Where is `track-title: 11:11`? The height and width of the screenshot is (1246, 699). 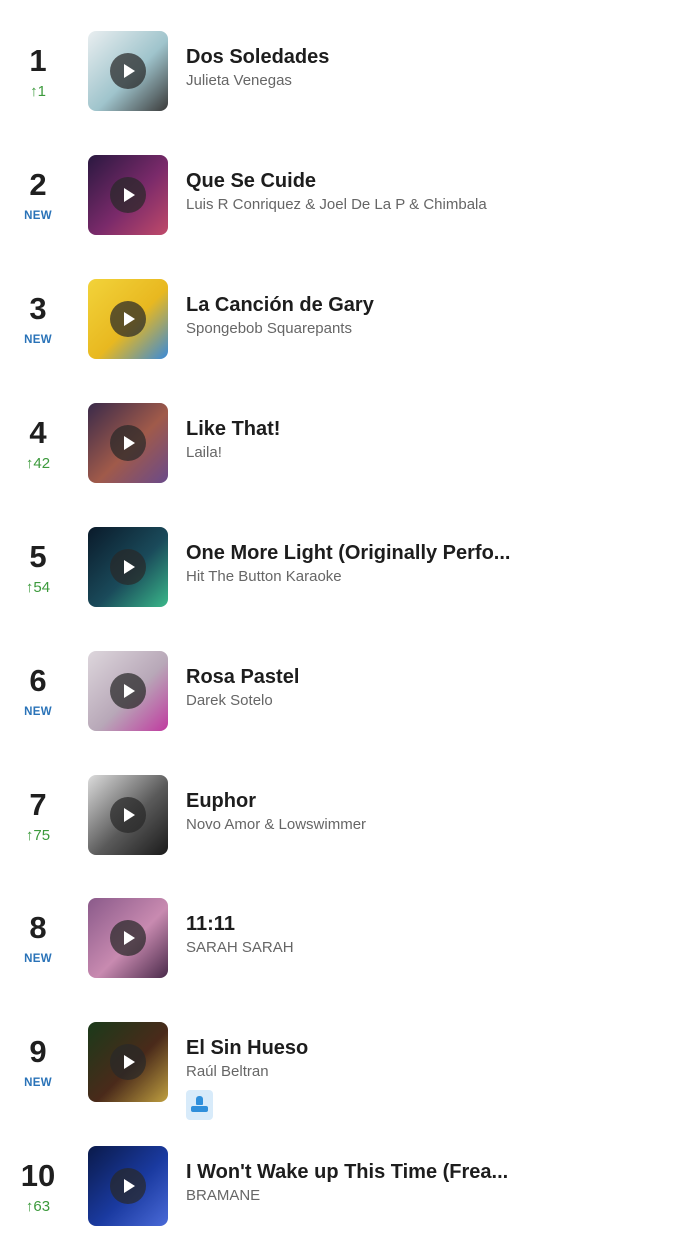 track-title: 11:11 is located at coordinates (436, 924).